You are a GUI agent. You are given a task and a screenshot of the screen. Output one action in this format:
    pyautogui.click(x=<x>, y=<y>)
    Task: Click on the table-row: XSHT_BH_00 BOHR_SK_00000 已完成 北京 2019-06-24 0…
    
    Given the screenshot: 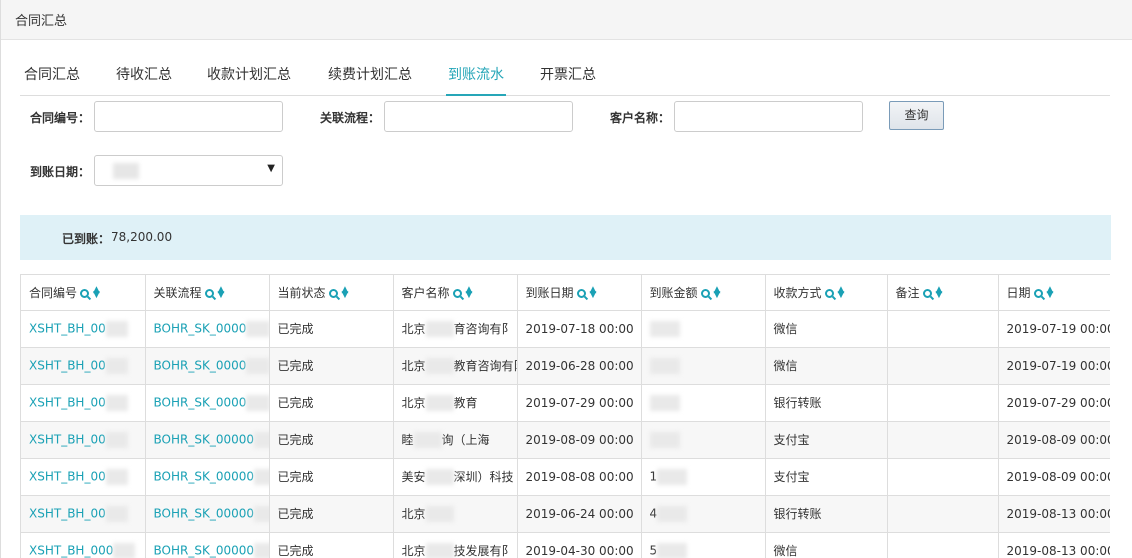 What is the action you would take?
    pyautogui.click(x=565, y=514)
    